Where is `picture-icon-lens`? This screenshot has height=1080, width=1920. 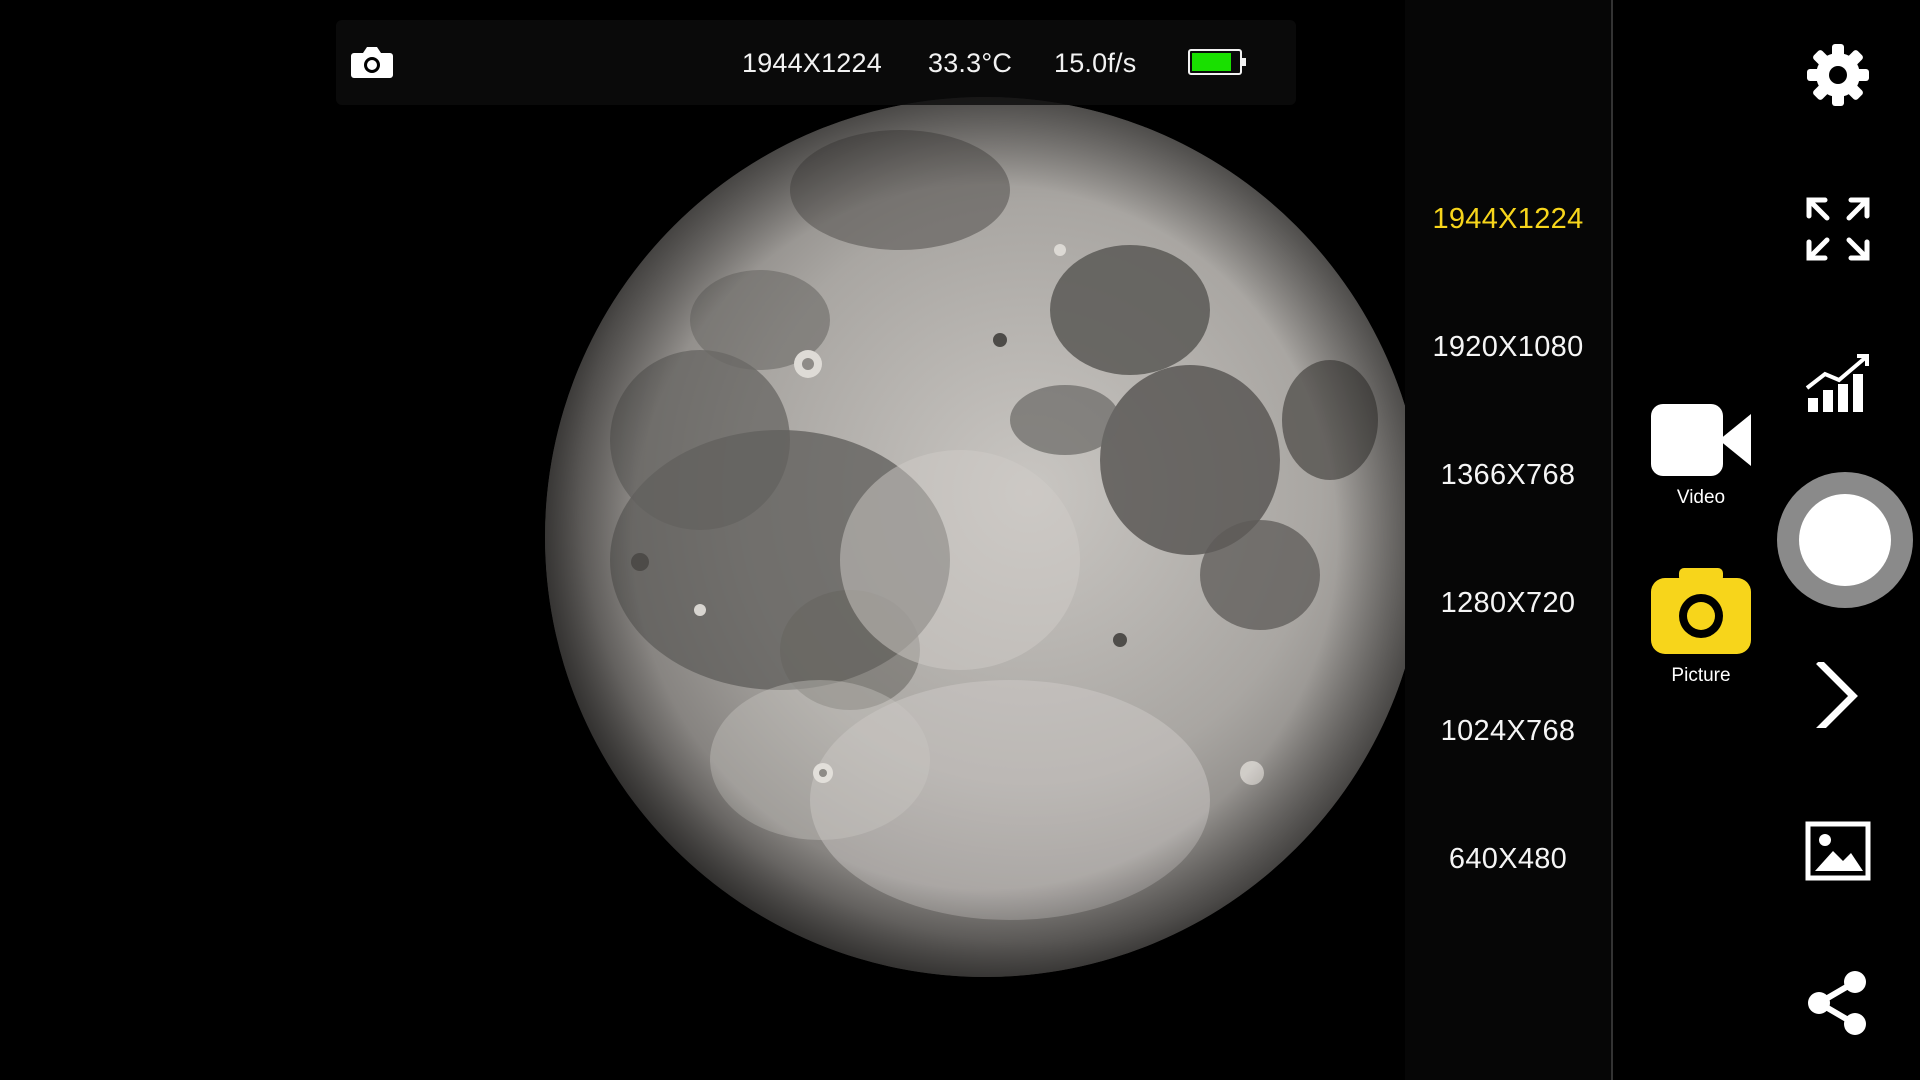
picture-icon-lens is located at coordinates (1701, 616).